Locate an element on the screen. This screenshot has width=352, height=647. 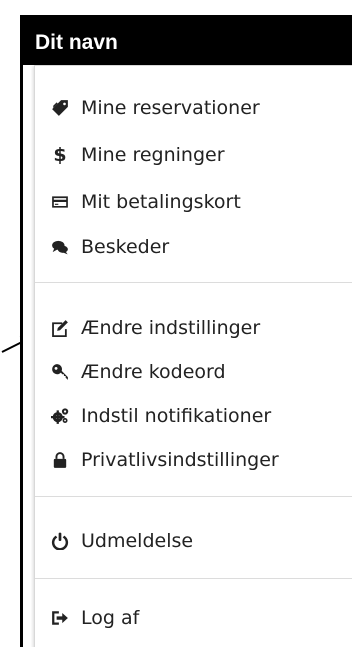
dollar-icon: $ is located at coordinates (60, 155).